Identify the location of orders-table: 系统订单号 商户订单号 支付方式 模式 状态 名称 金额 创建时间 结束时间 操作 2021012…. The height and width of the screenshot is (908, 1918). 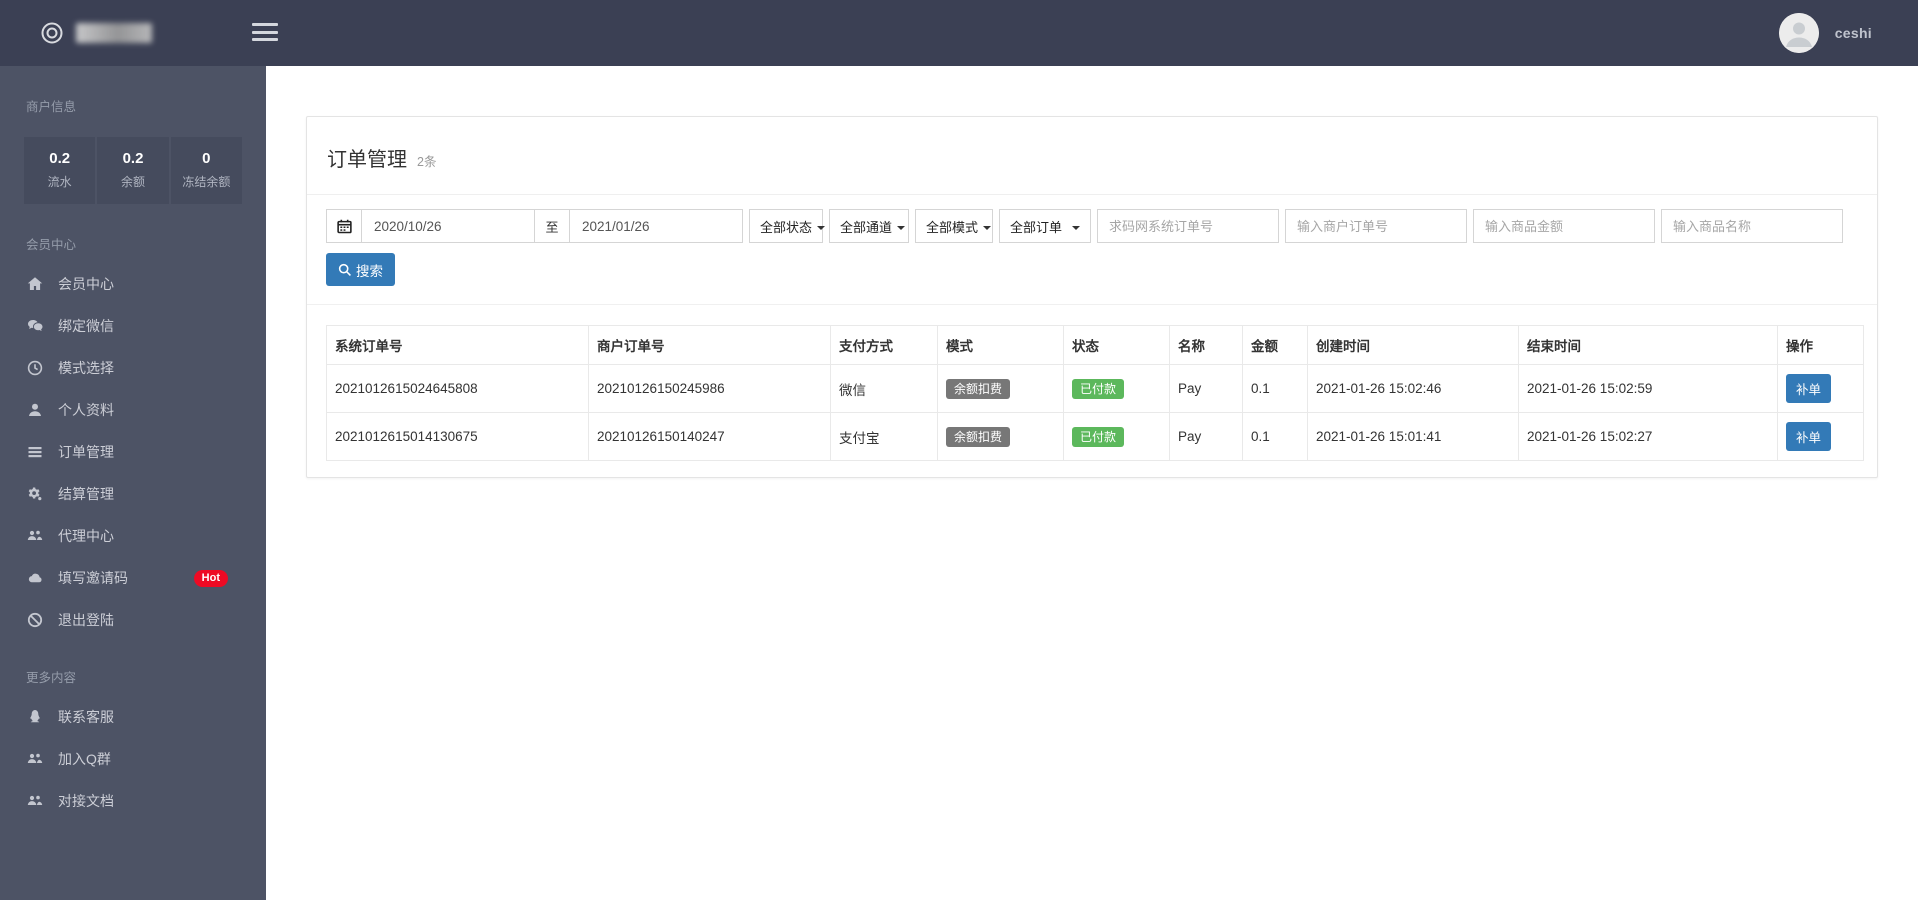
(1095, 393).